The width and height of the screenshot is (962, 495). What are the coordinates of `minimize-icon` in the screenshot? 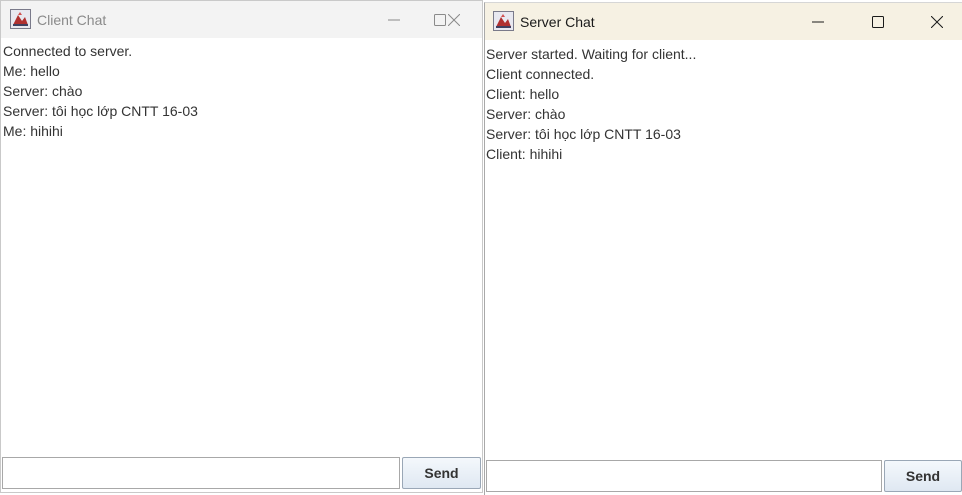 It's located at (818, 21).